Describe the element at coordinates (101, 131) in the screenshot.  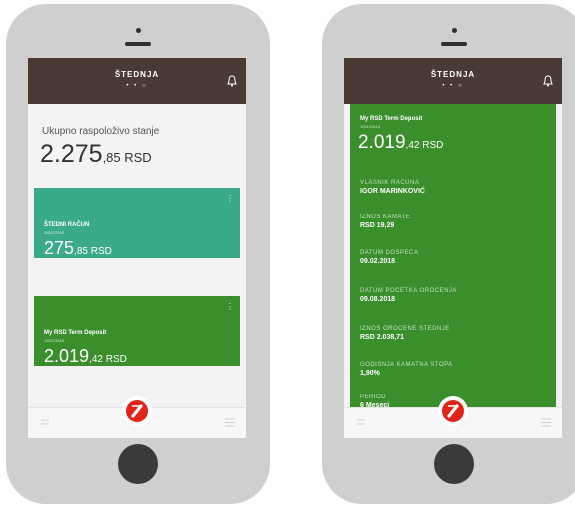
I see `total-balance-label: Ukupno raspoloživo stanje` at that location.